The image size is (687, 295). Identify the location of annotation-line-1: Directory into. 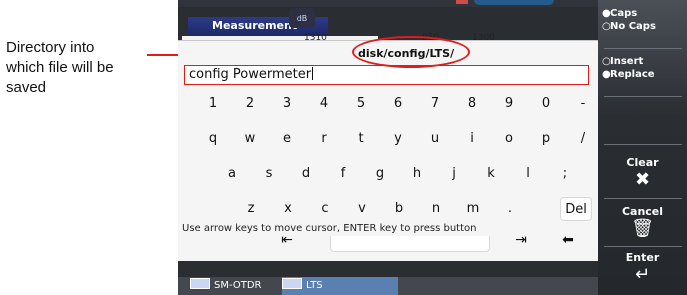
(50, 47).